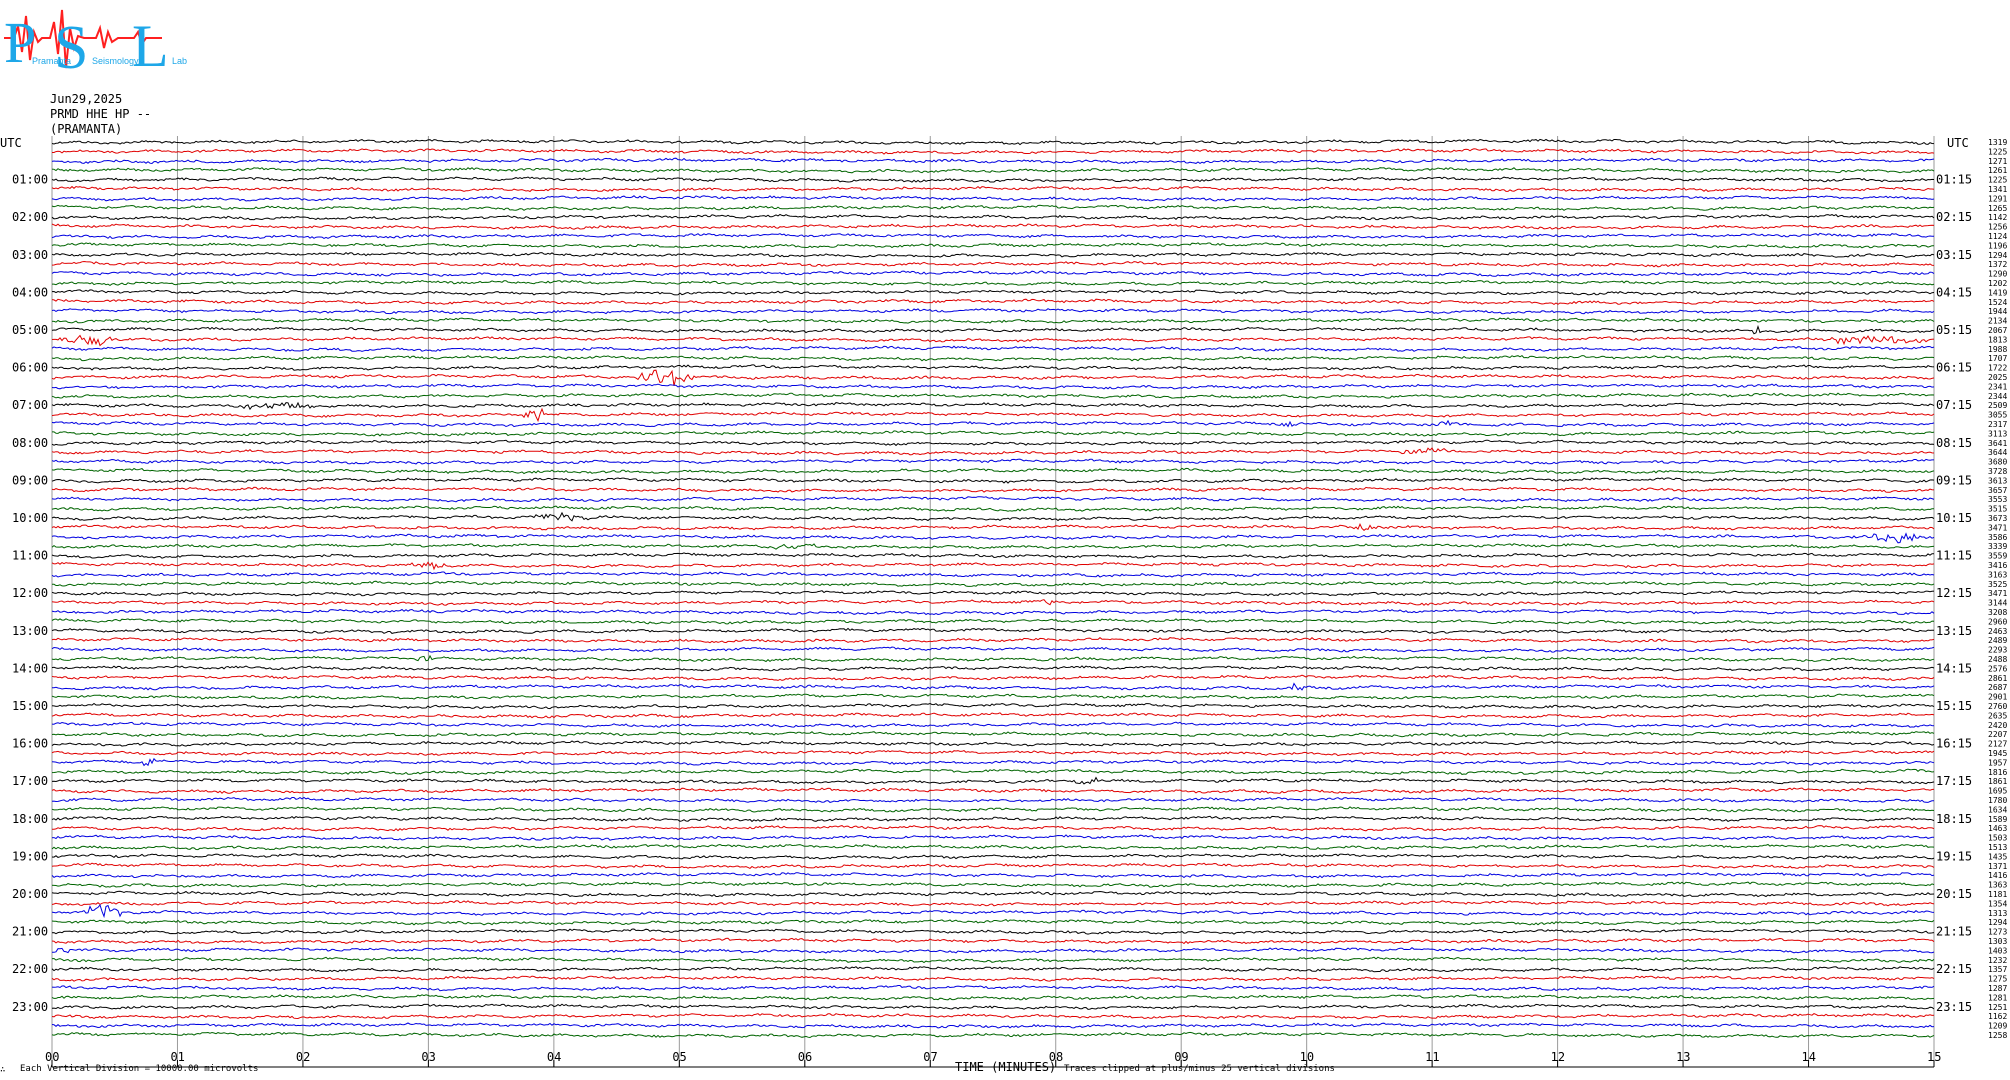  Describe the element at coordinates (30, 518) in the screenshot. I see `left-hour-label: 10:00` at that location.